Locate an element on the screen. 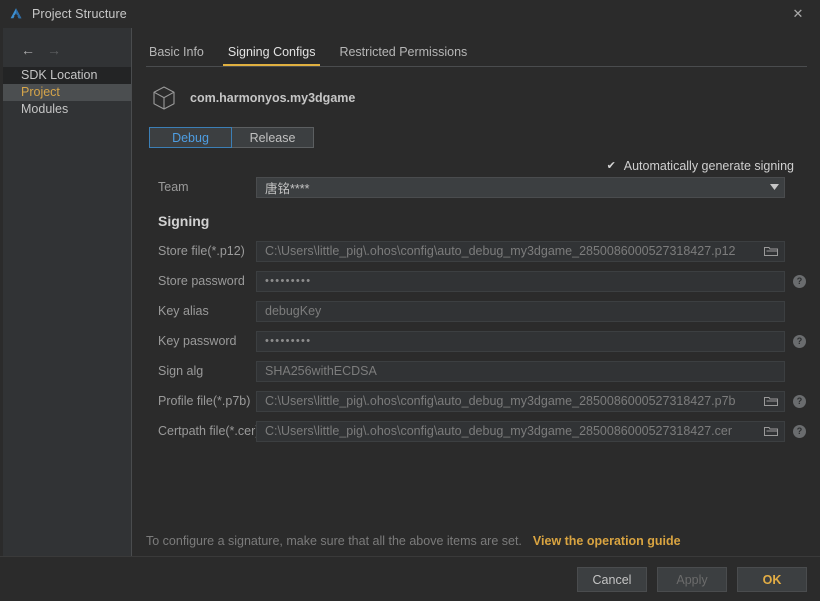 Image resolution: width=820 pixels, height=601 pixels. key-alias-row: Key alias debugKey is located at coordinates (476, 311).